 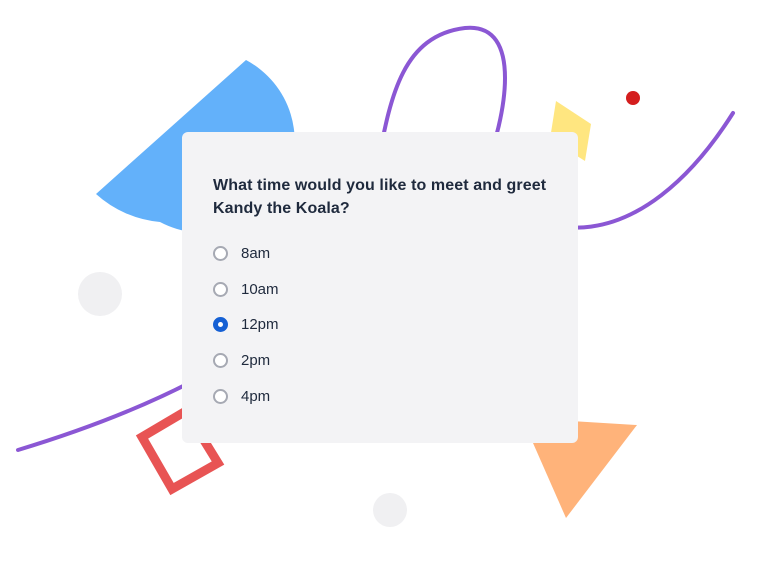 I want to click on option-10am: 10am, so click(x=380, y=290).